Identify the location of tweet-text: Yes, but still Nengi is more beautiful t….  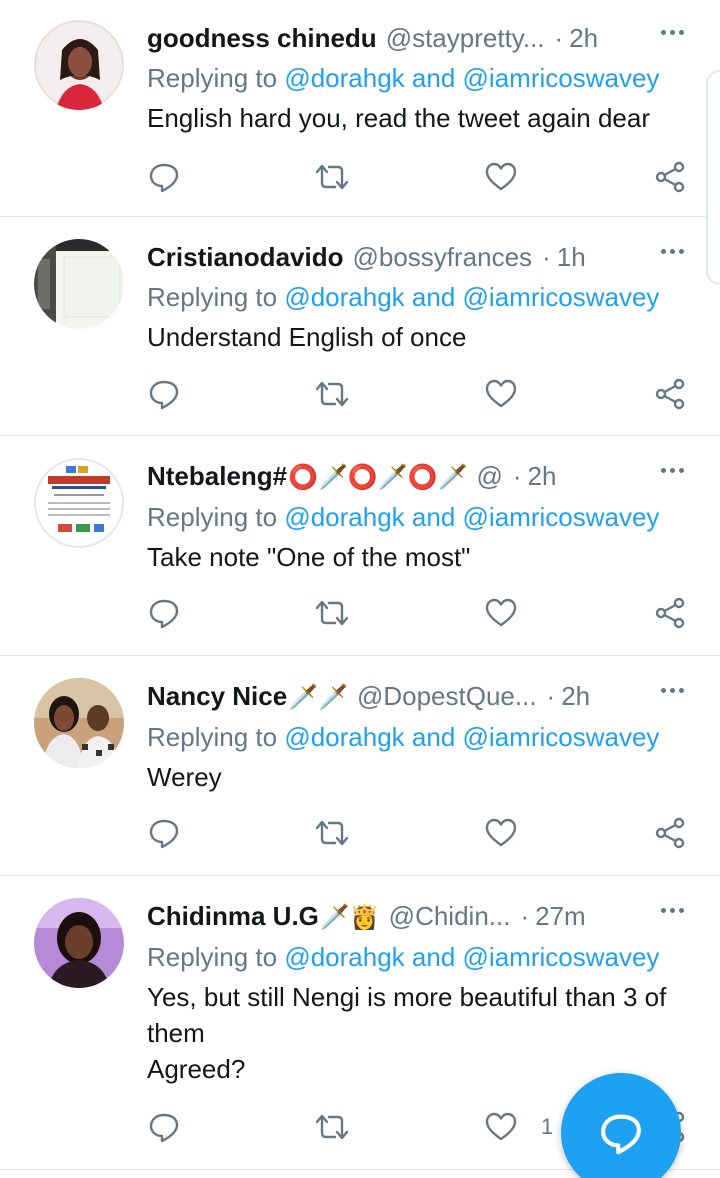
(407, 1015).